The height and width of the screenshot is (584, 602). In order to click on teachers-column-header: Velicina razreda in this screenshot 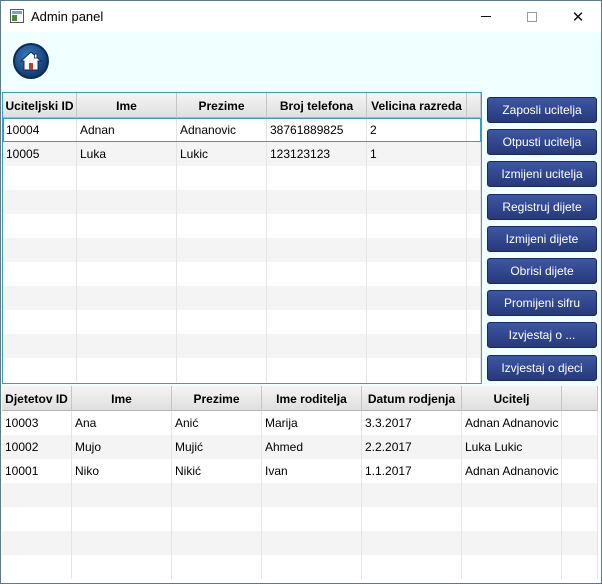, I will do `click(417, 105)`.